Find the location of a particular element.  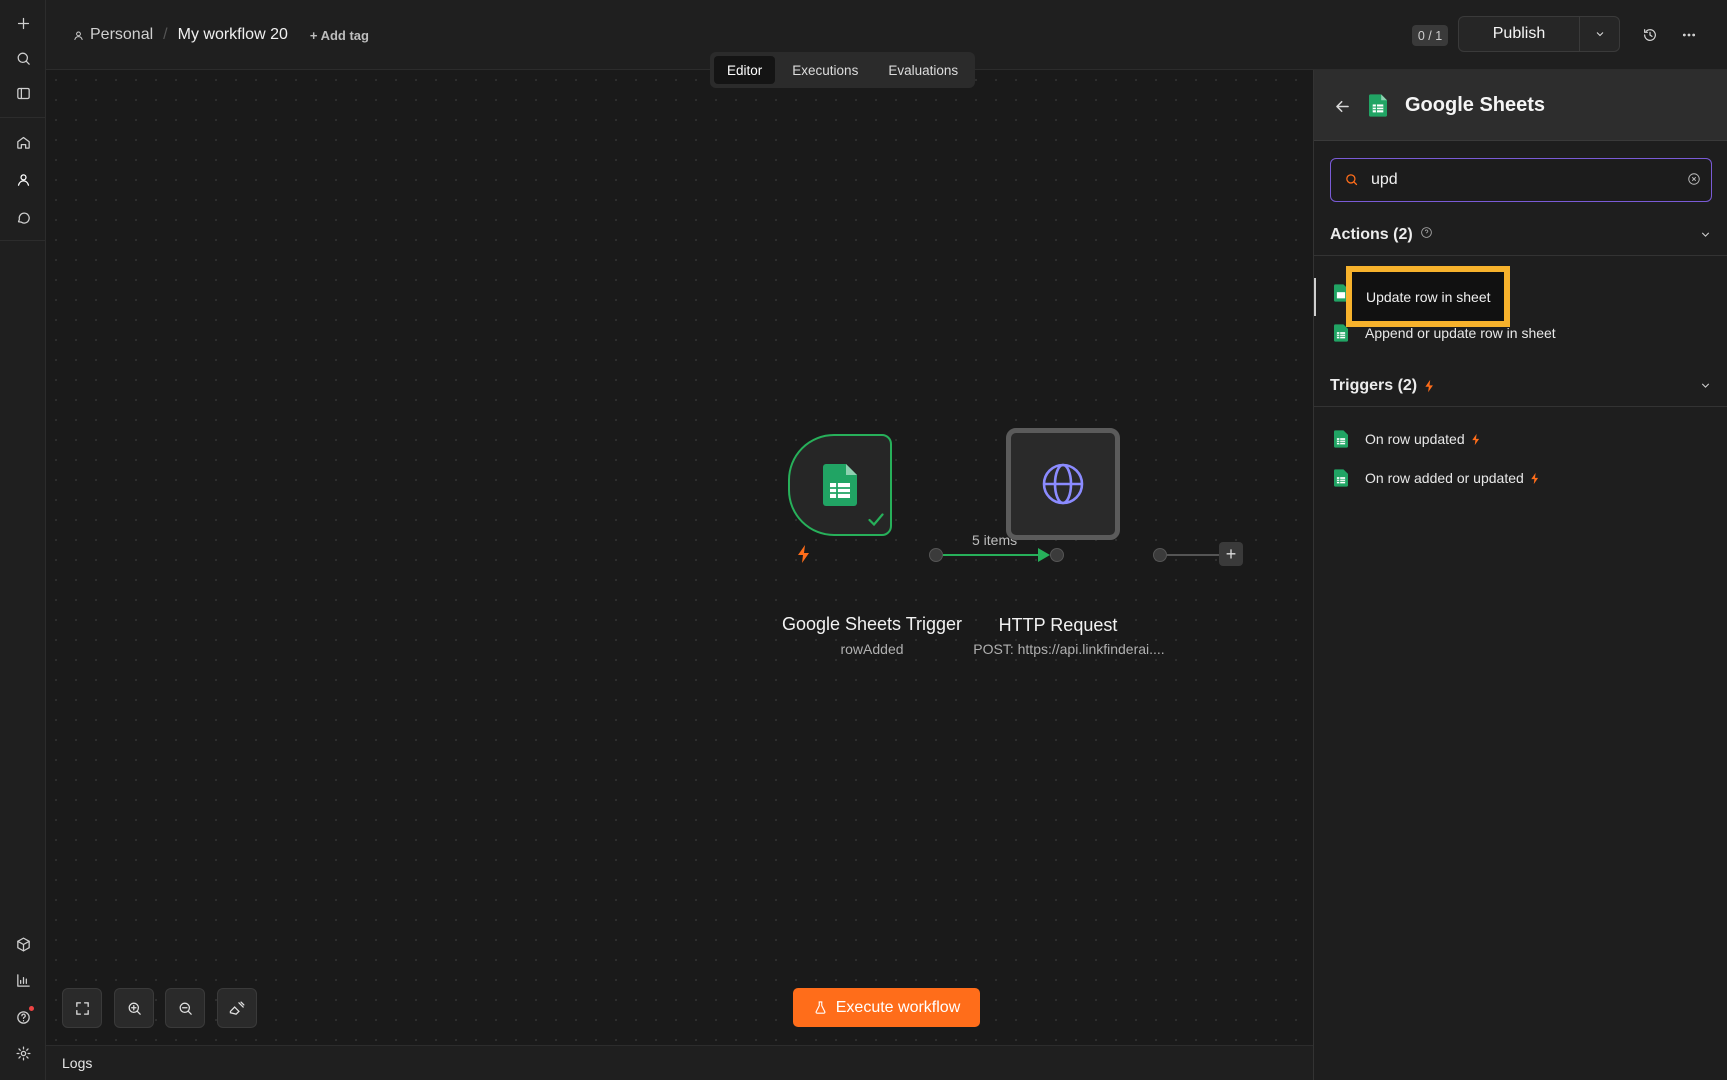

publish-button: Publish is located at coordinates (1519, 34).